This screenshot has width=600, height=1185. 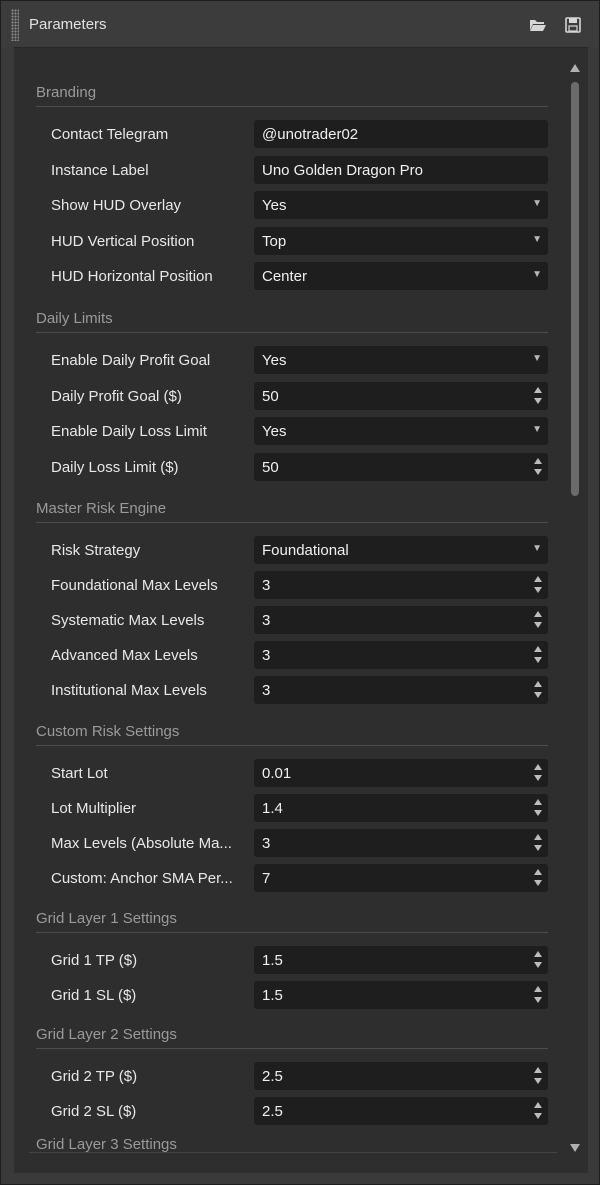 I want to click on parameter-label: Instance Label, so click(x=100, y=170).